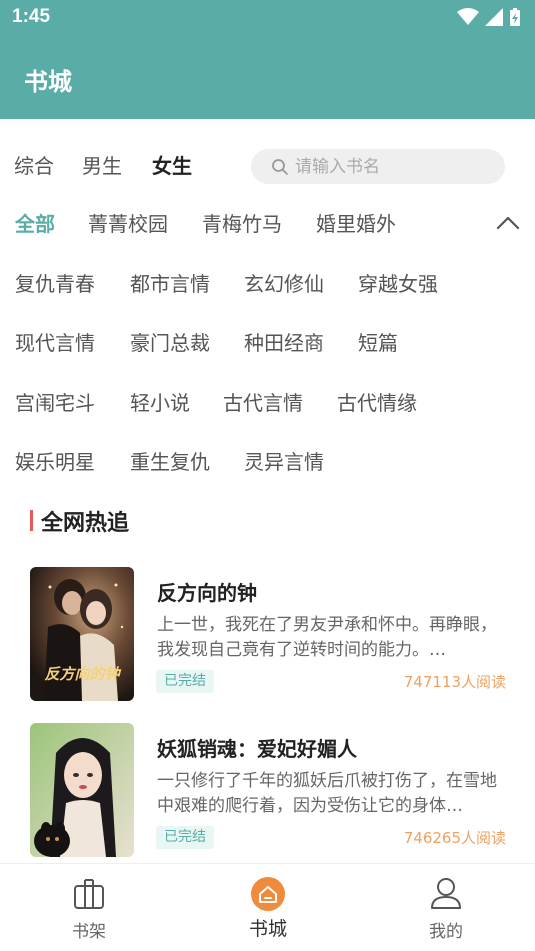 The width and height of the screenshot is (535, 951). I want to click on bookshelf-icon, so click(89, 894).